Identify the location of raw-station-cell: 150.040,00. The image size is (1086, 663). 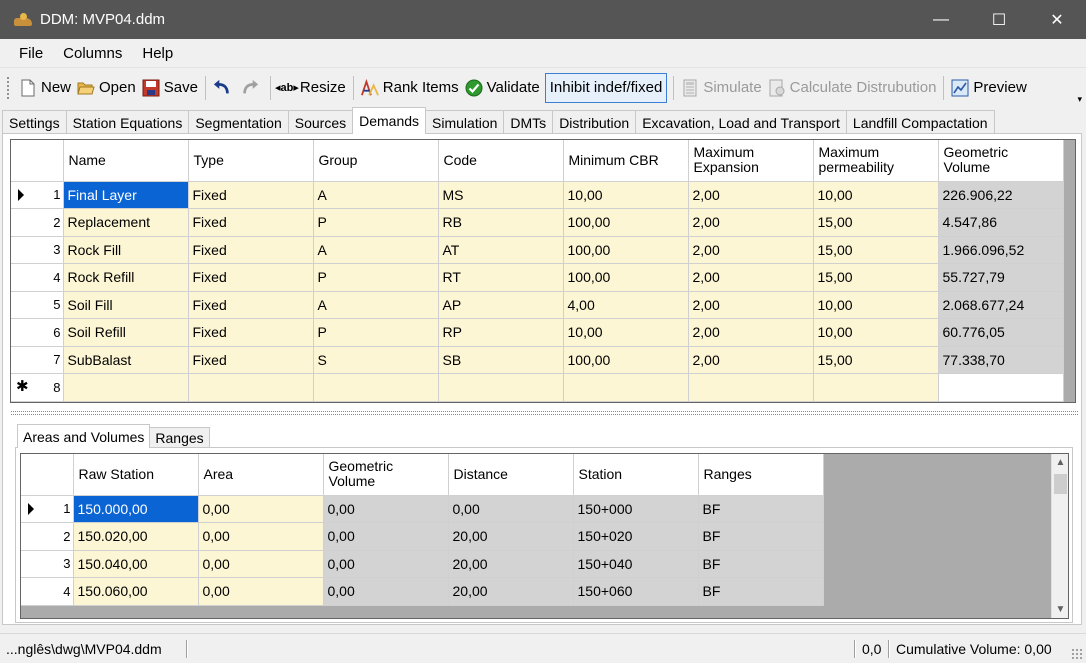
(136, 564).